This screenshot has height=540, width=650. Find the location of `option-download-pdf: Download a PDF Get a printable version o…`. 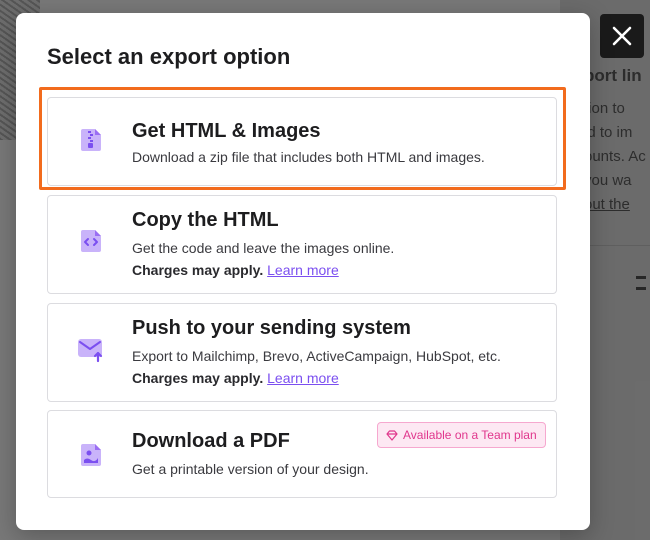

option-download-pdf: Download a PDF Get a printable version o… is located at coordinates (302, 454).